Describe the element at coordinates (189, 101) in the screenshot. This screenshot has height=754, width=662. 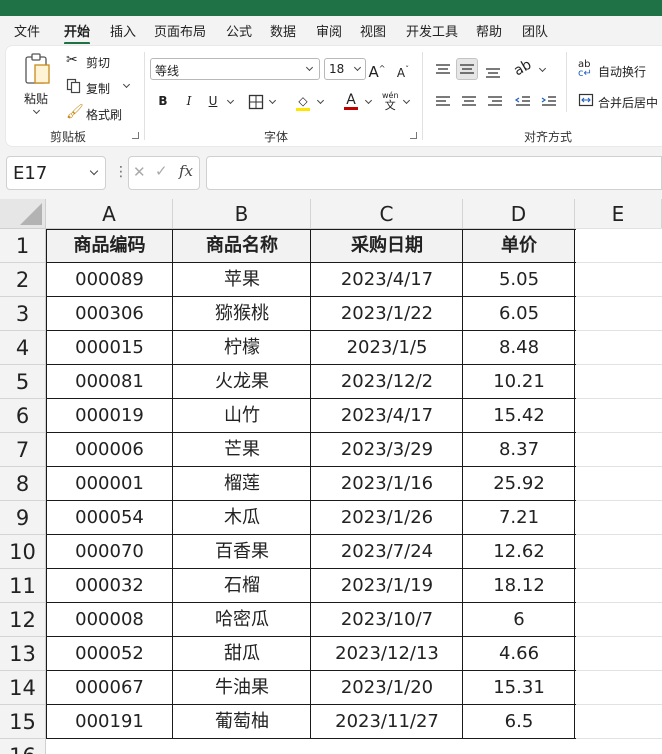
I see `italic-button: I` at that location.